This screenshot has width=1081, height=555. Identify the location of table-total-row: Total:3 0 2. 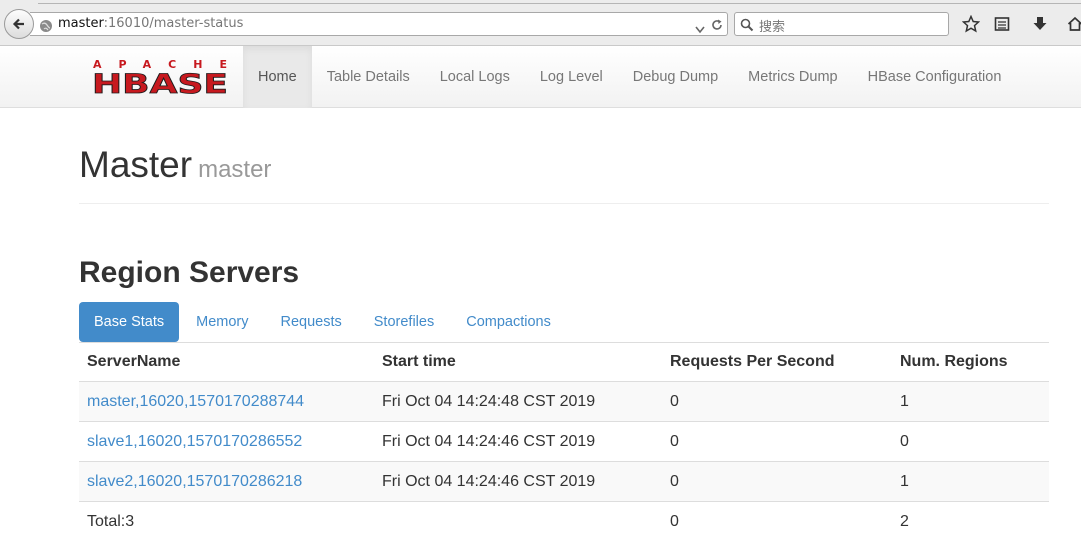
(564, 521).